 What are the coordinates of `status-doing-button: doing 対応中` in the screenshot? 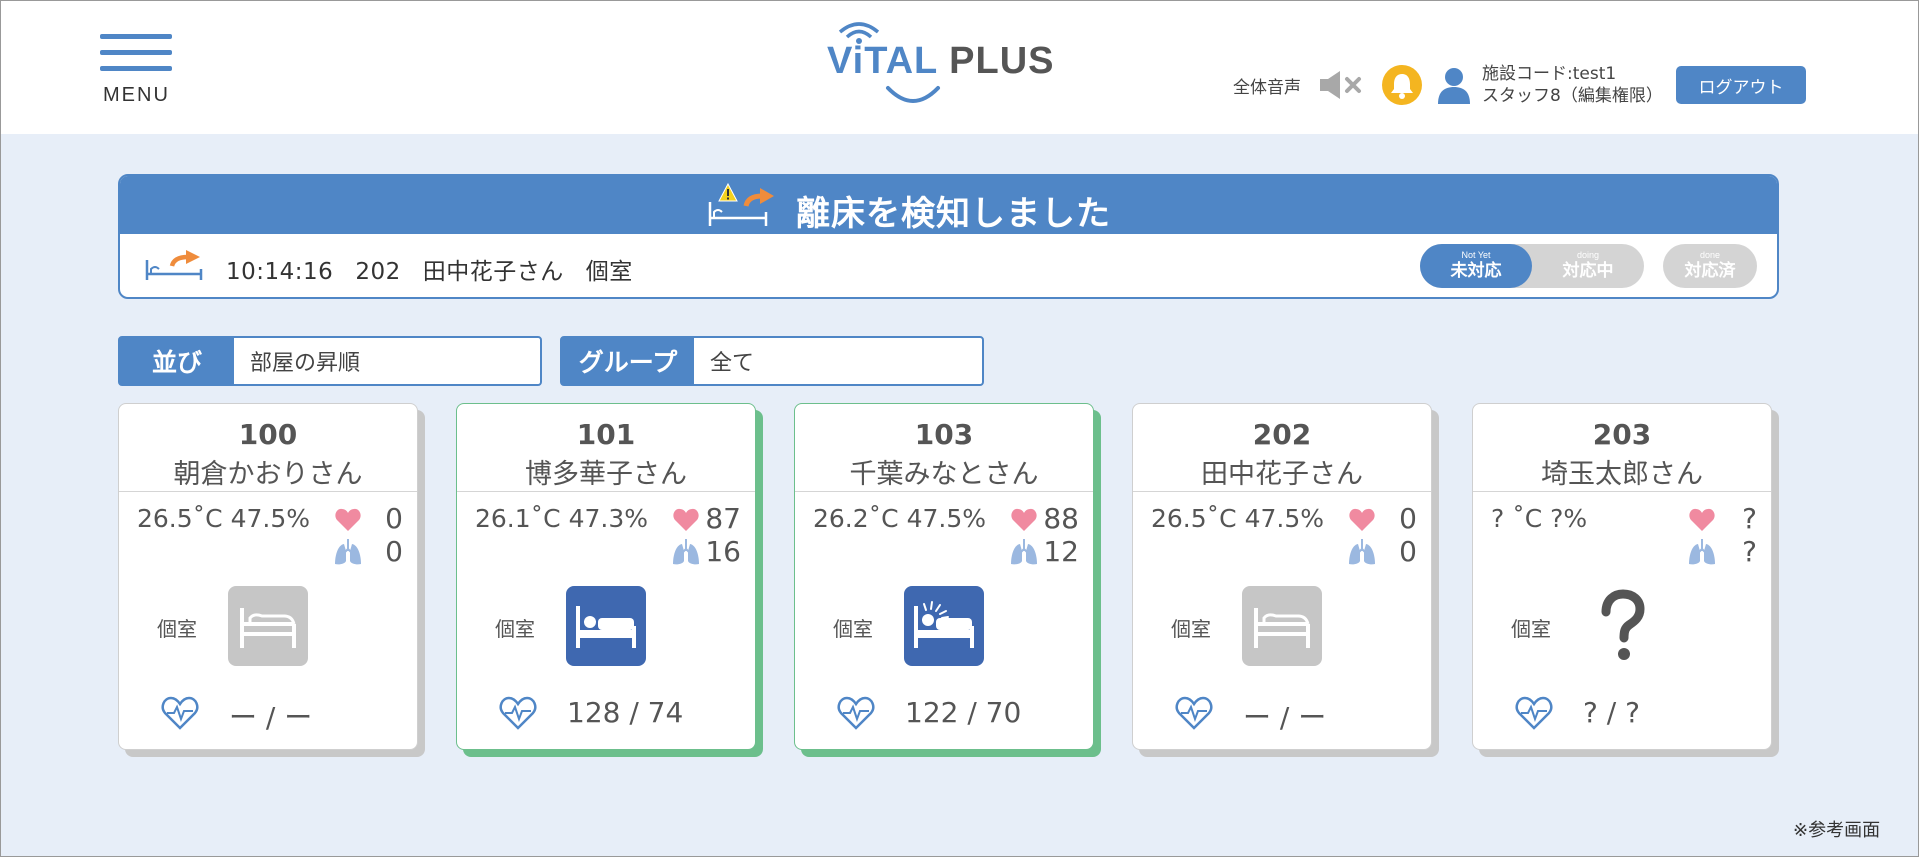 It's located at (1588, 266).